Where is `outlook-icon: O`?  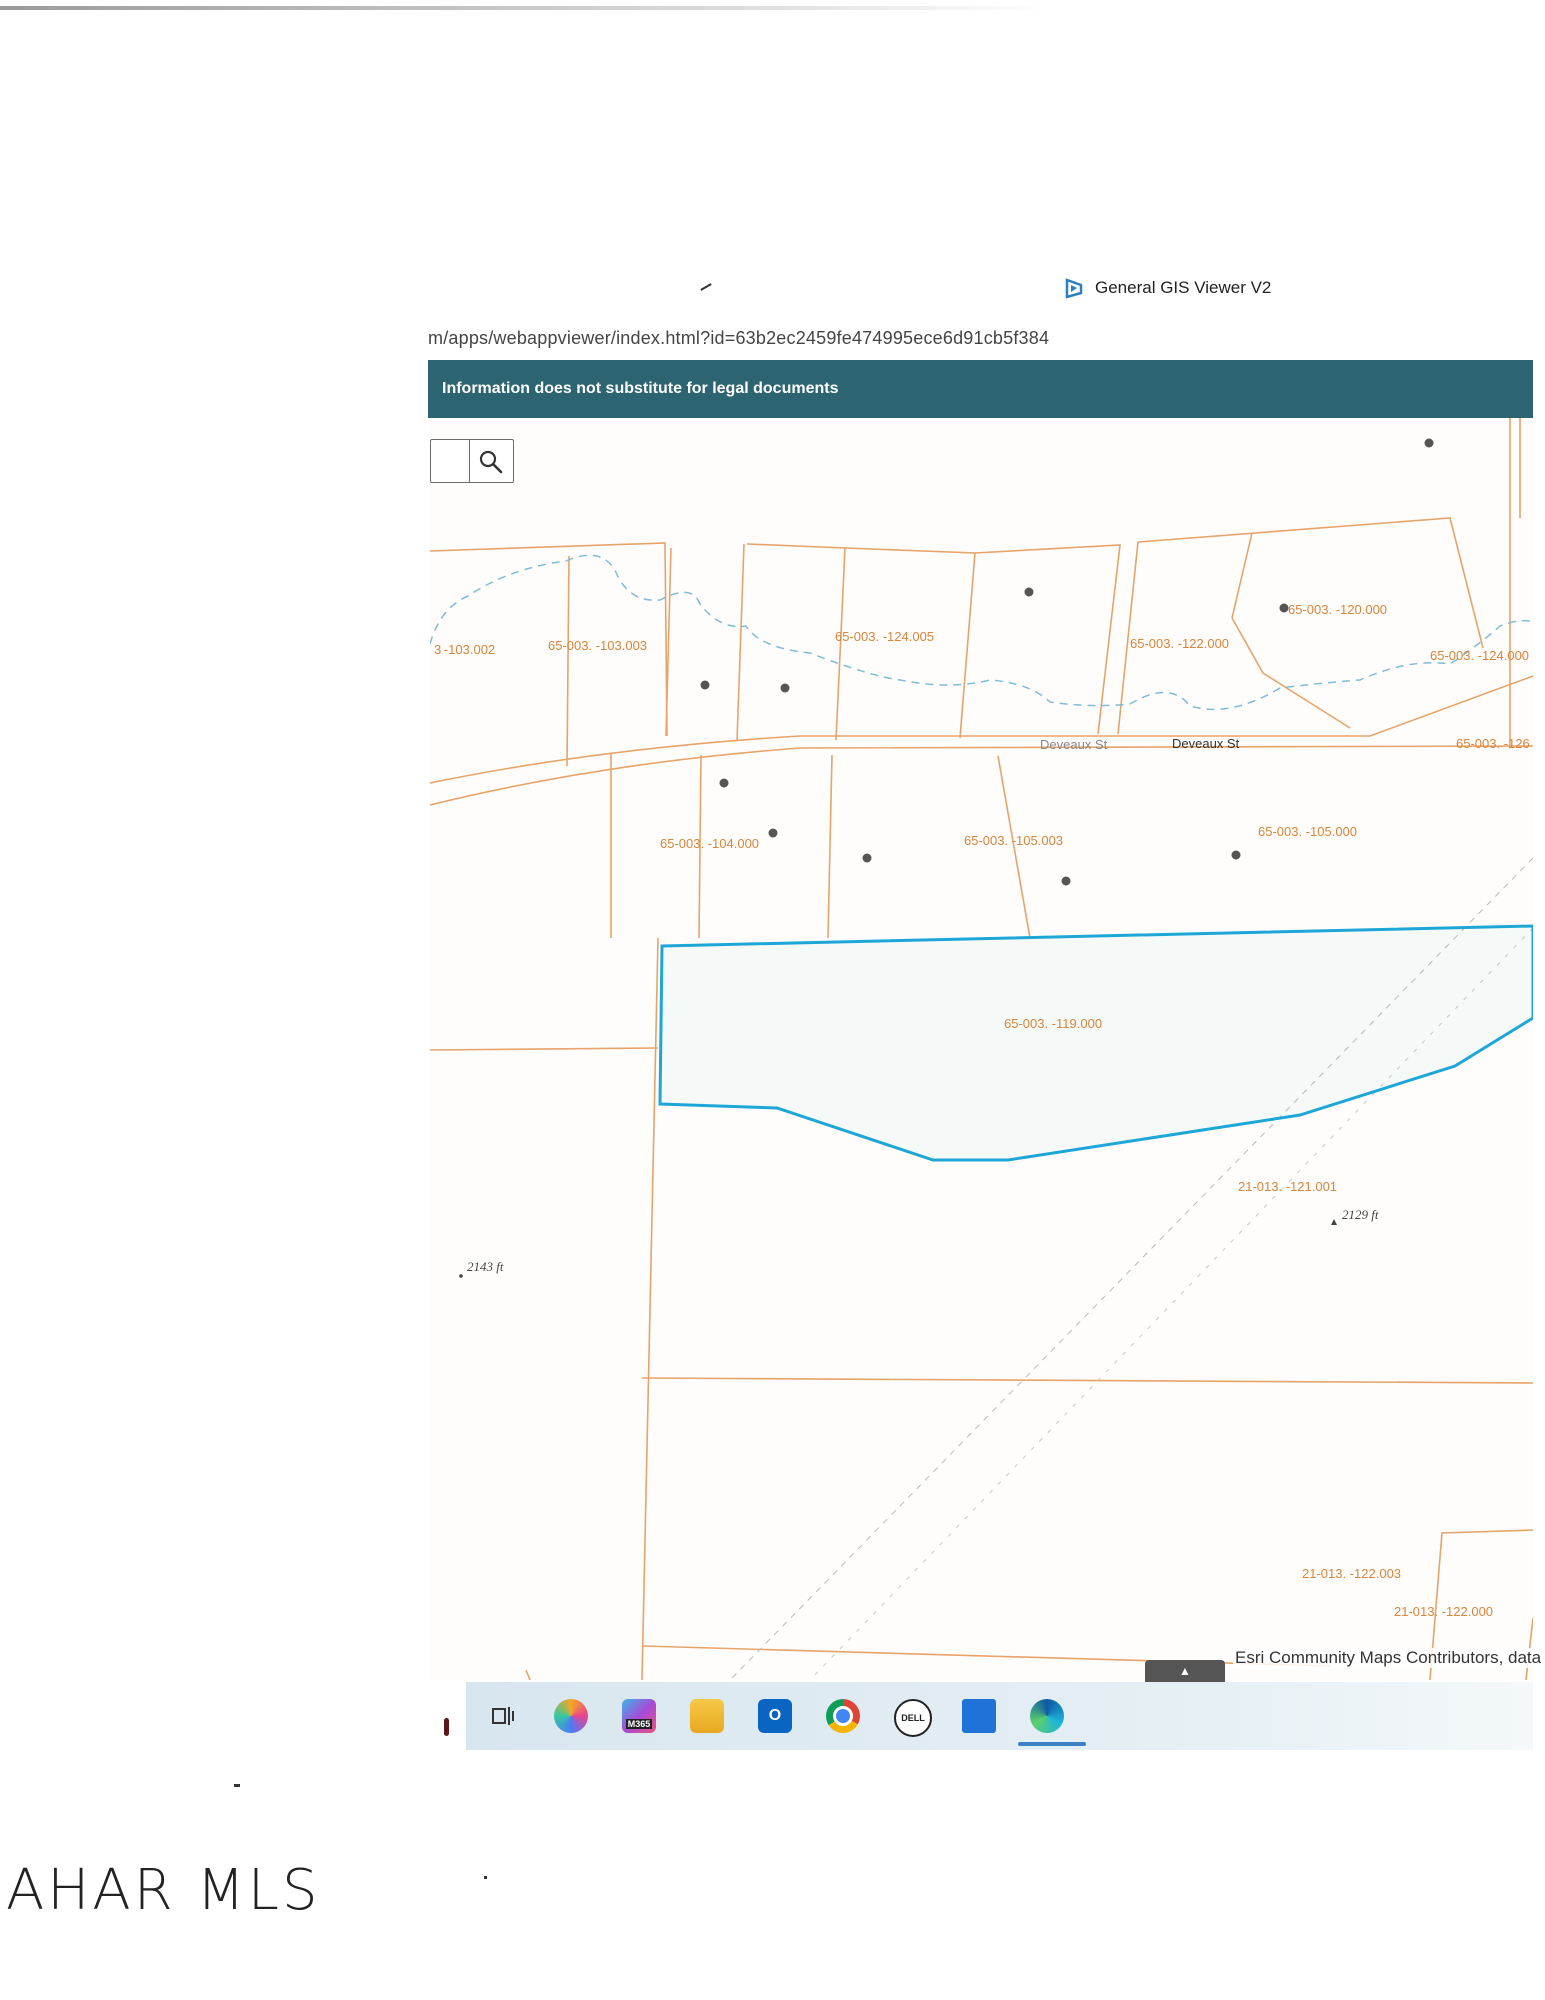 outlook-icon: O is located at coordinates (775, 1716).